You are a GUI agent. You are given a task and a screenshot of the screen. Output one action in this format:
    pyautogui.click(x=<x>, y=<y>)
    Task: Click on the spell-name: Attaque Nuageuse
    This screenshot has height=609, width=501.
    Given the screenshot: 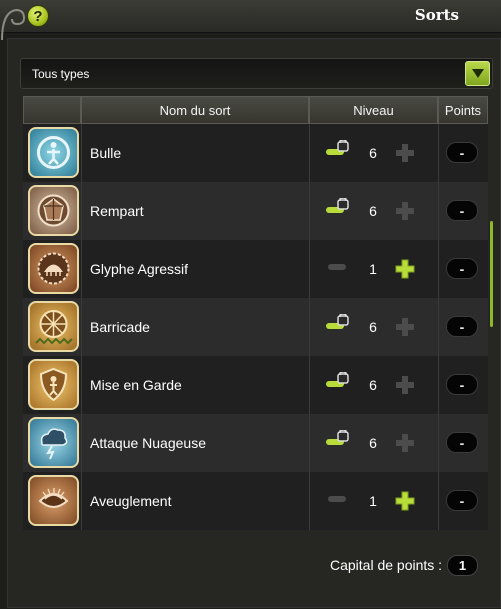 What is the action you would take?
    pyautogui.click(x=148, y=443)
    